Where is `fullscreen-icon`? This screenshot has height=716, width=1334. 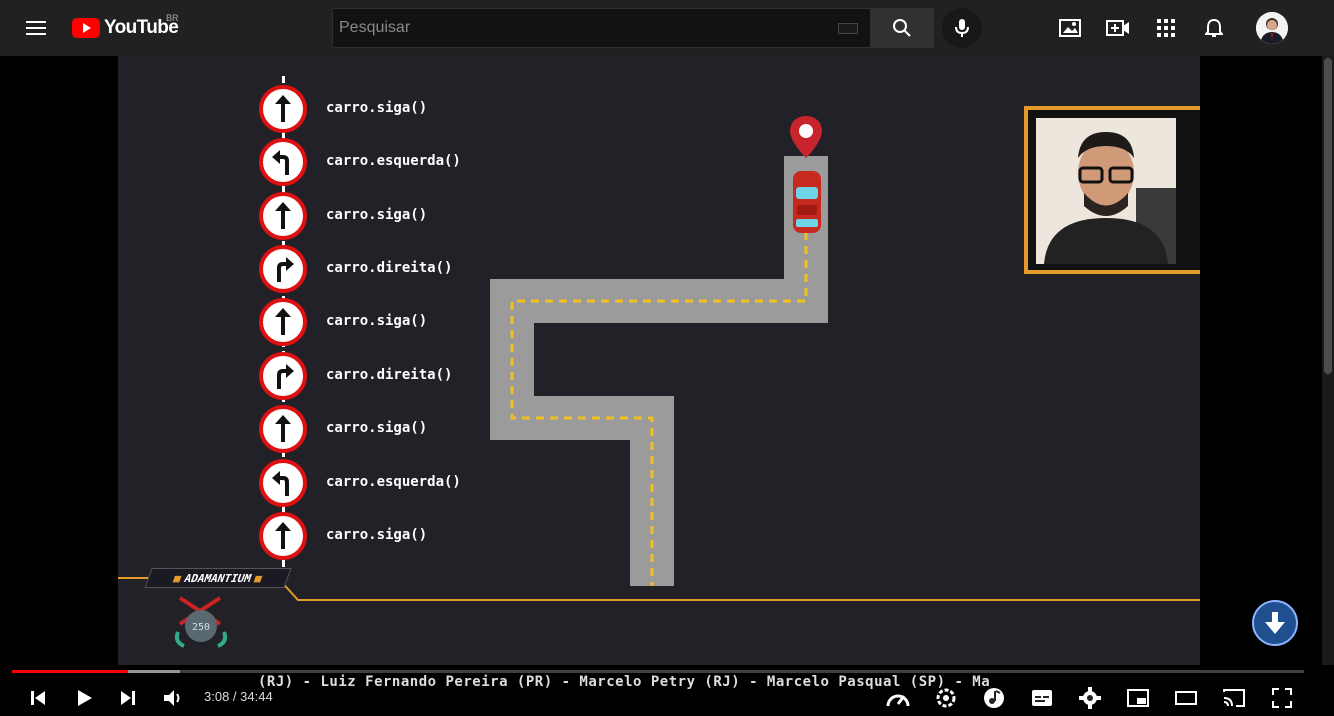
fullscreen-icon is located at coordinates (1282, 698).